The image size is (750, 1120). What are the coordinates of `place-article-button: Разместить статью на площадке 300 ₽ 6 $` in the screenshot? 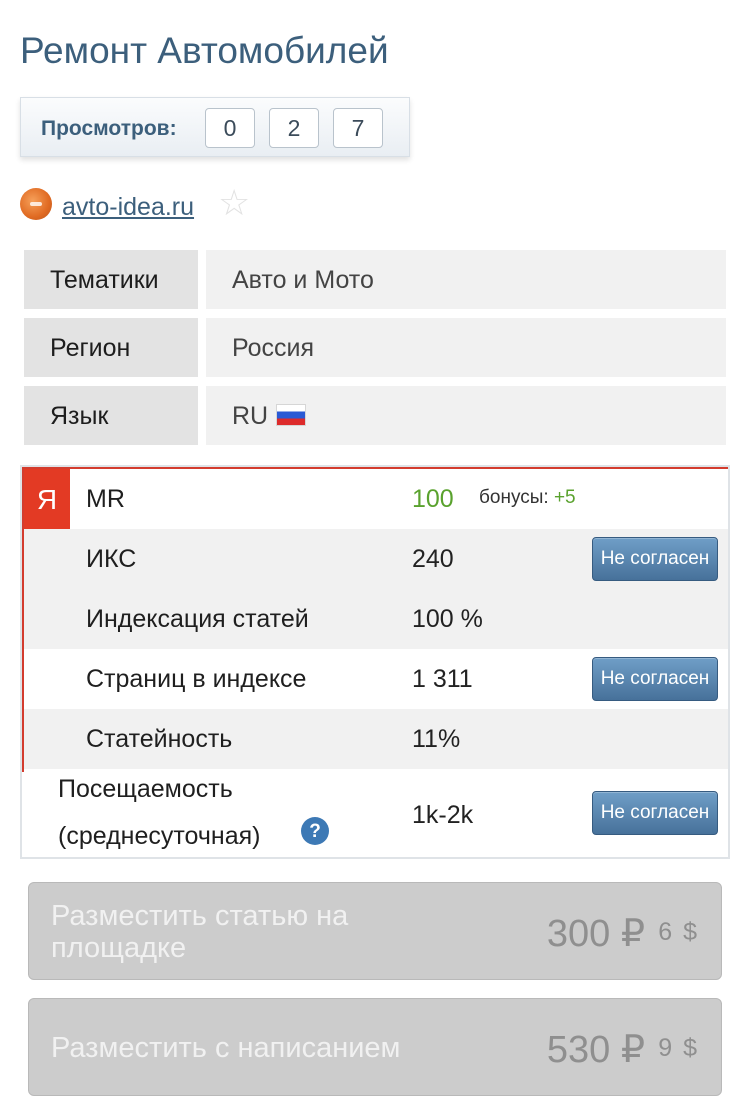 It's located at (375, 931).